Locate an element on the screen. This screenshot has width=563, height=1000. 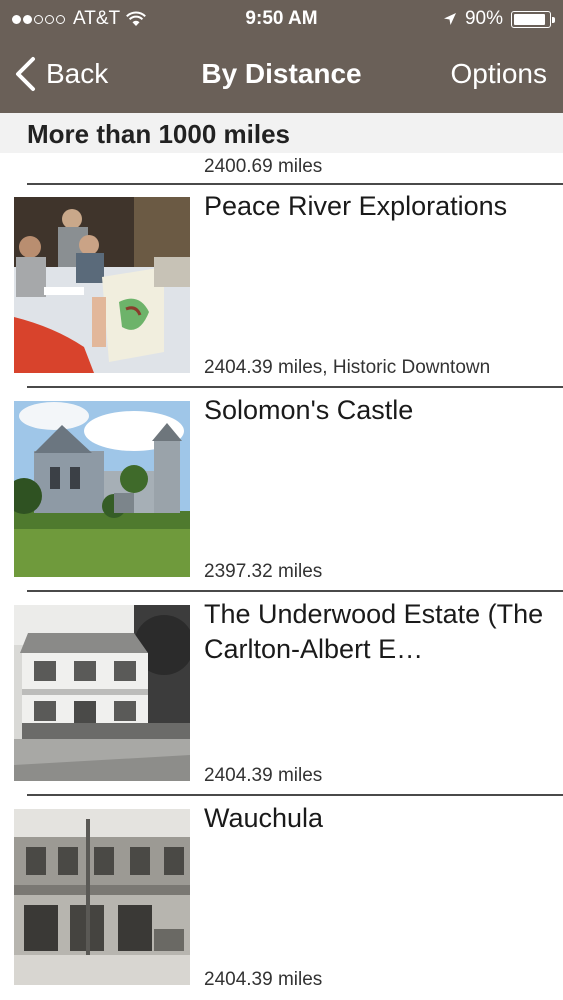
battery-percent: 90% is located at coordinates (483, 18).